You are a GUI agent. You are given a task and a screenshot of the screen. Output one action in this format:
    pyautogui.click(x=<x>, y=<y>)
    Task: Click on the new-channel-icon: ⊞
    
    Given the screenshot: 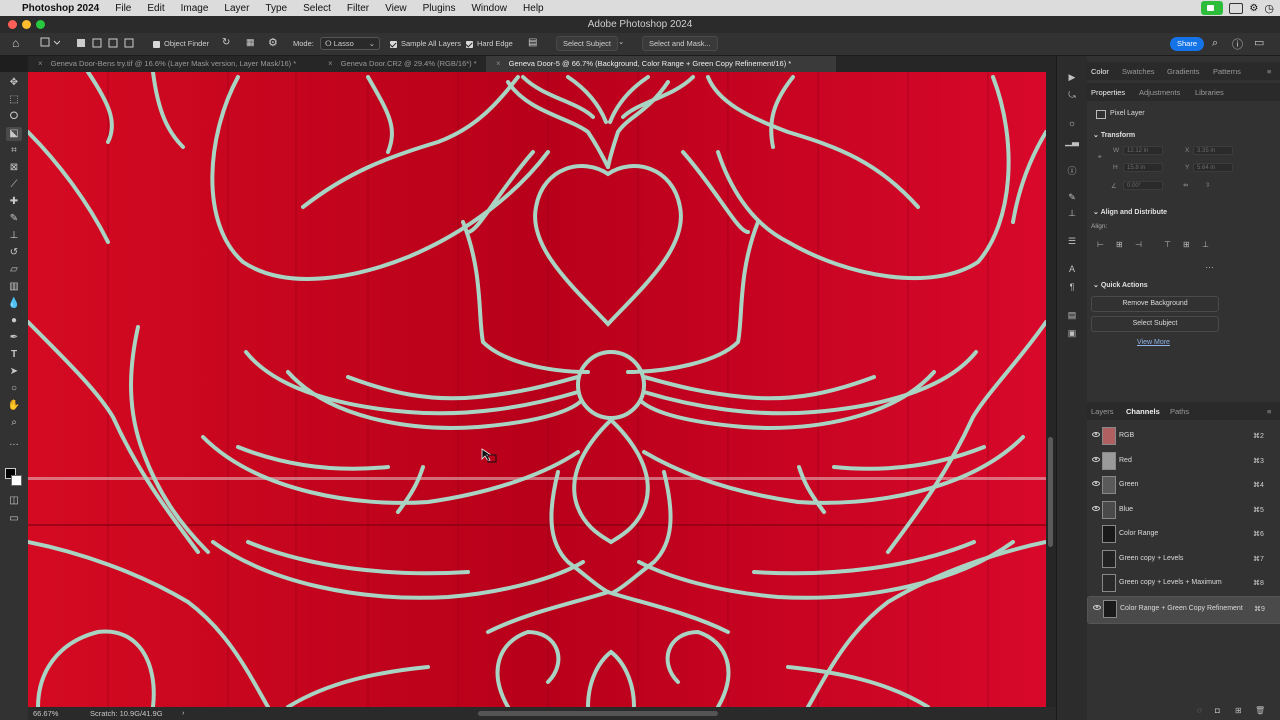 What is the action you would take?
    pyautogui.click(x=1238, y=710)
    